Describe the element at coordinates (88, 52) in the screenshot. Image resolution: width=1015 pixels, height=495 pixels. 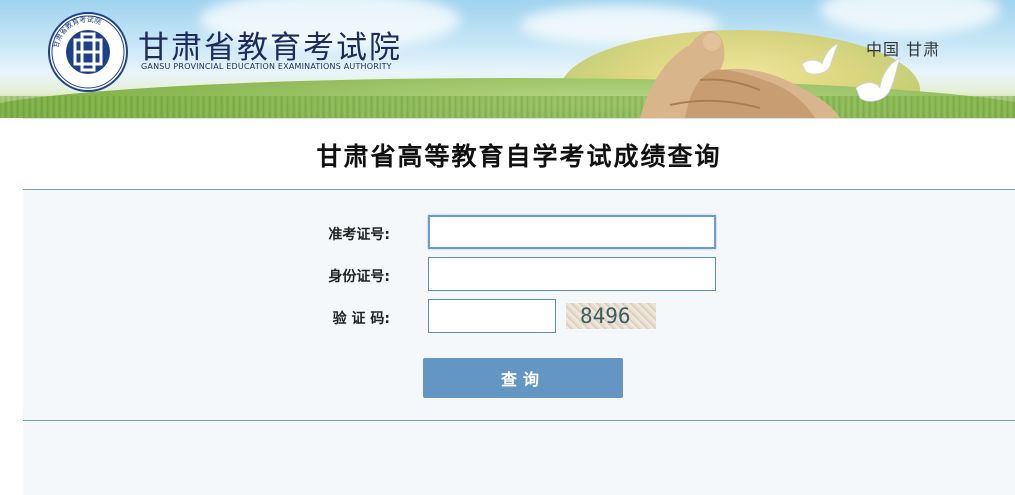
I see `gansu-exam-authority-logo: 甘肃省教育考试院` at that location.